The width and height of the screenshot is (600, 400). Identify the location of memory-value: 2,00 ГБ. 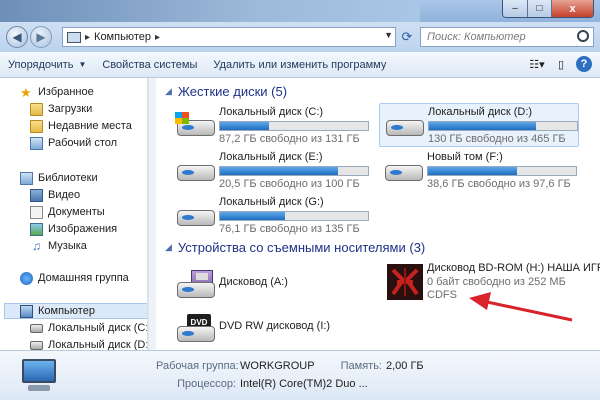
(405, 366).